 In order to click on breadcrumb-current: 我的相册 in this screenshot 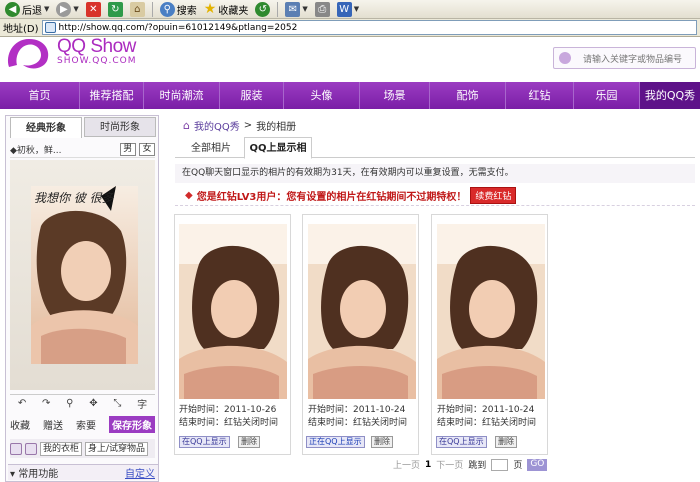, I will do `click(276, 127)`.